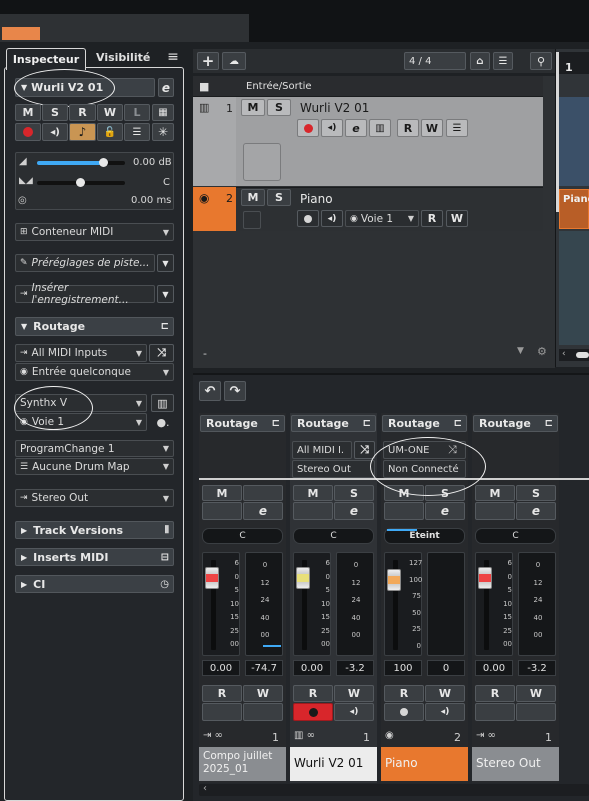  Describe the element at coordinates (242, 423) in the screenshot. I see `compo-routage-header: Routage ⊏` at that location.